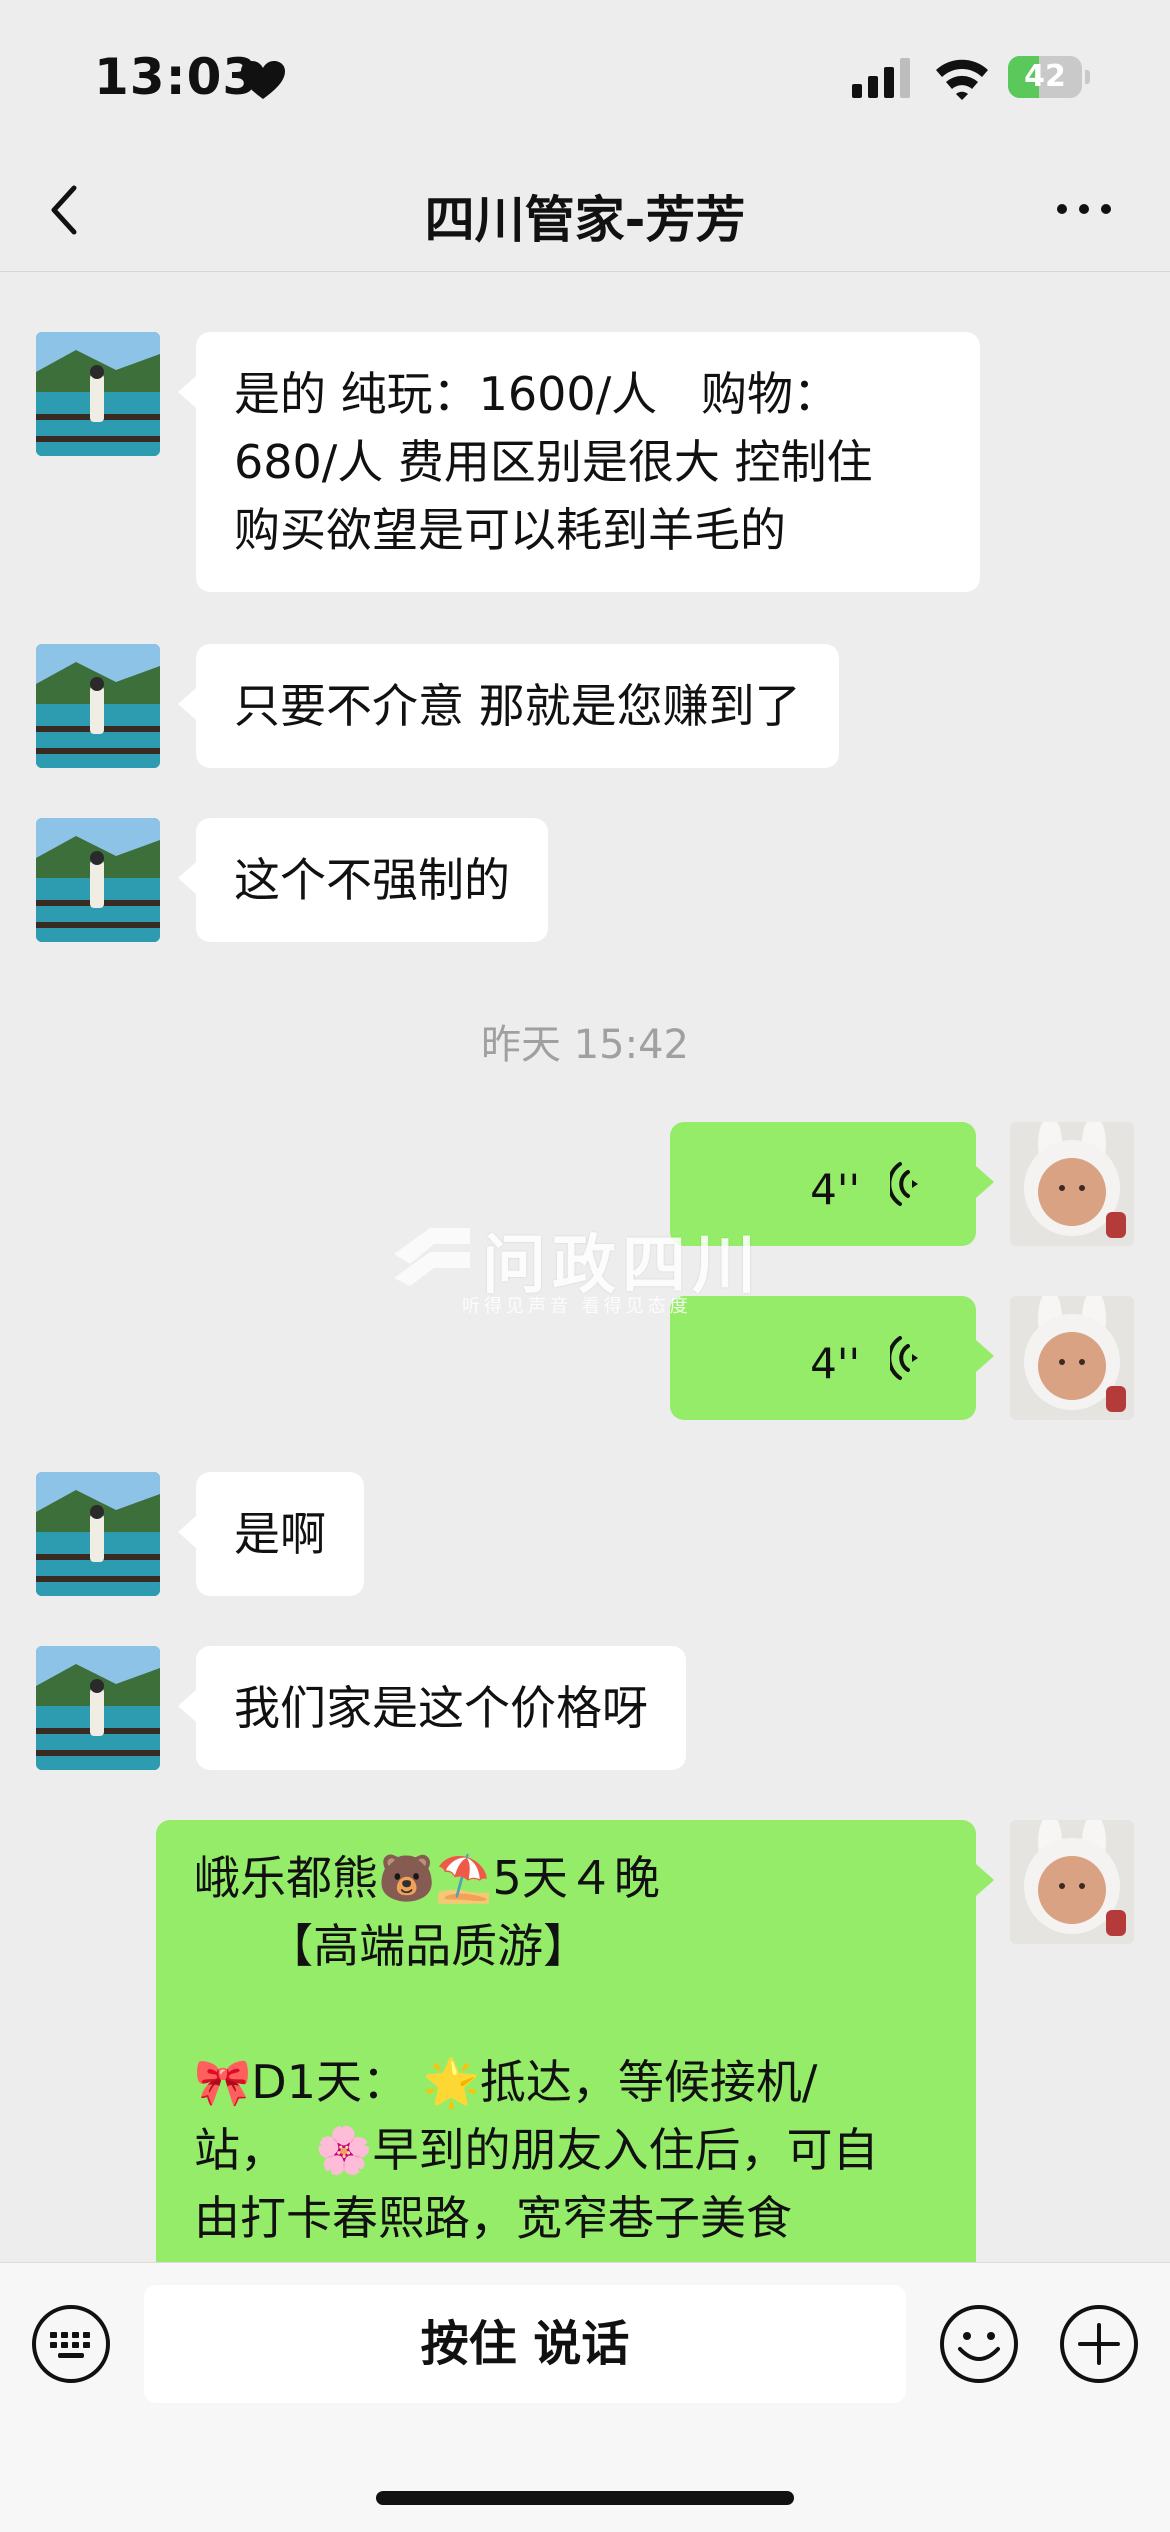 Image resolution: width=1170 pixels, height=2532 pixels. I want to click on cellular-signal-icon, so click(881, 78).